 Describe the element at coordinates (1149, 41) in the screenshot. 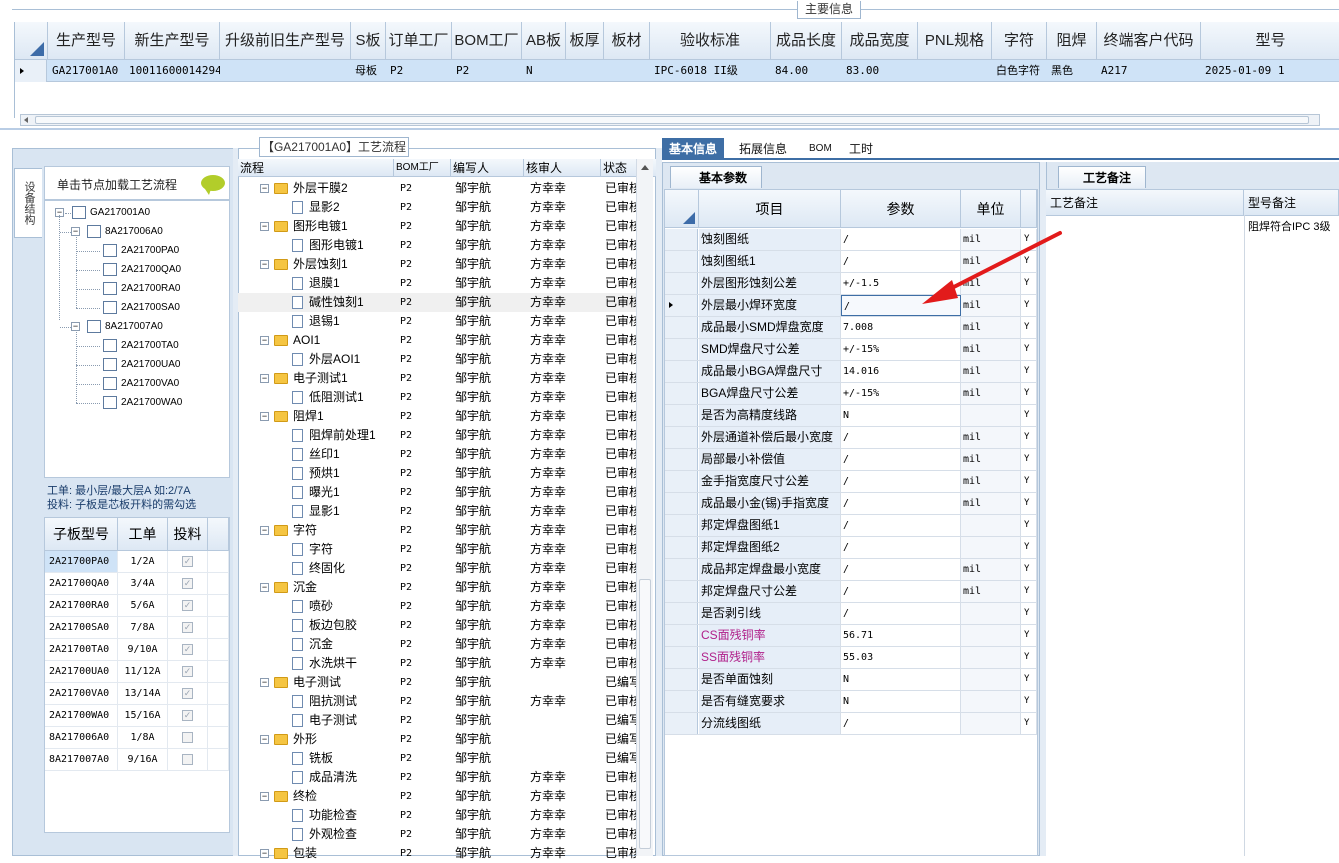

I see `column-header: 终端客户代码` at that location.